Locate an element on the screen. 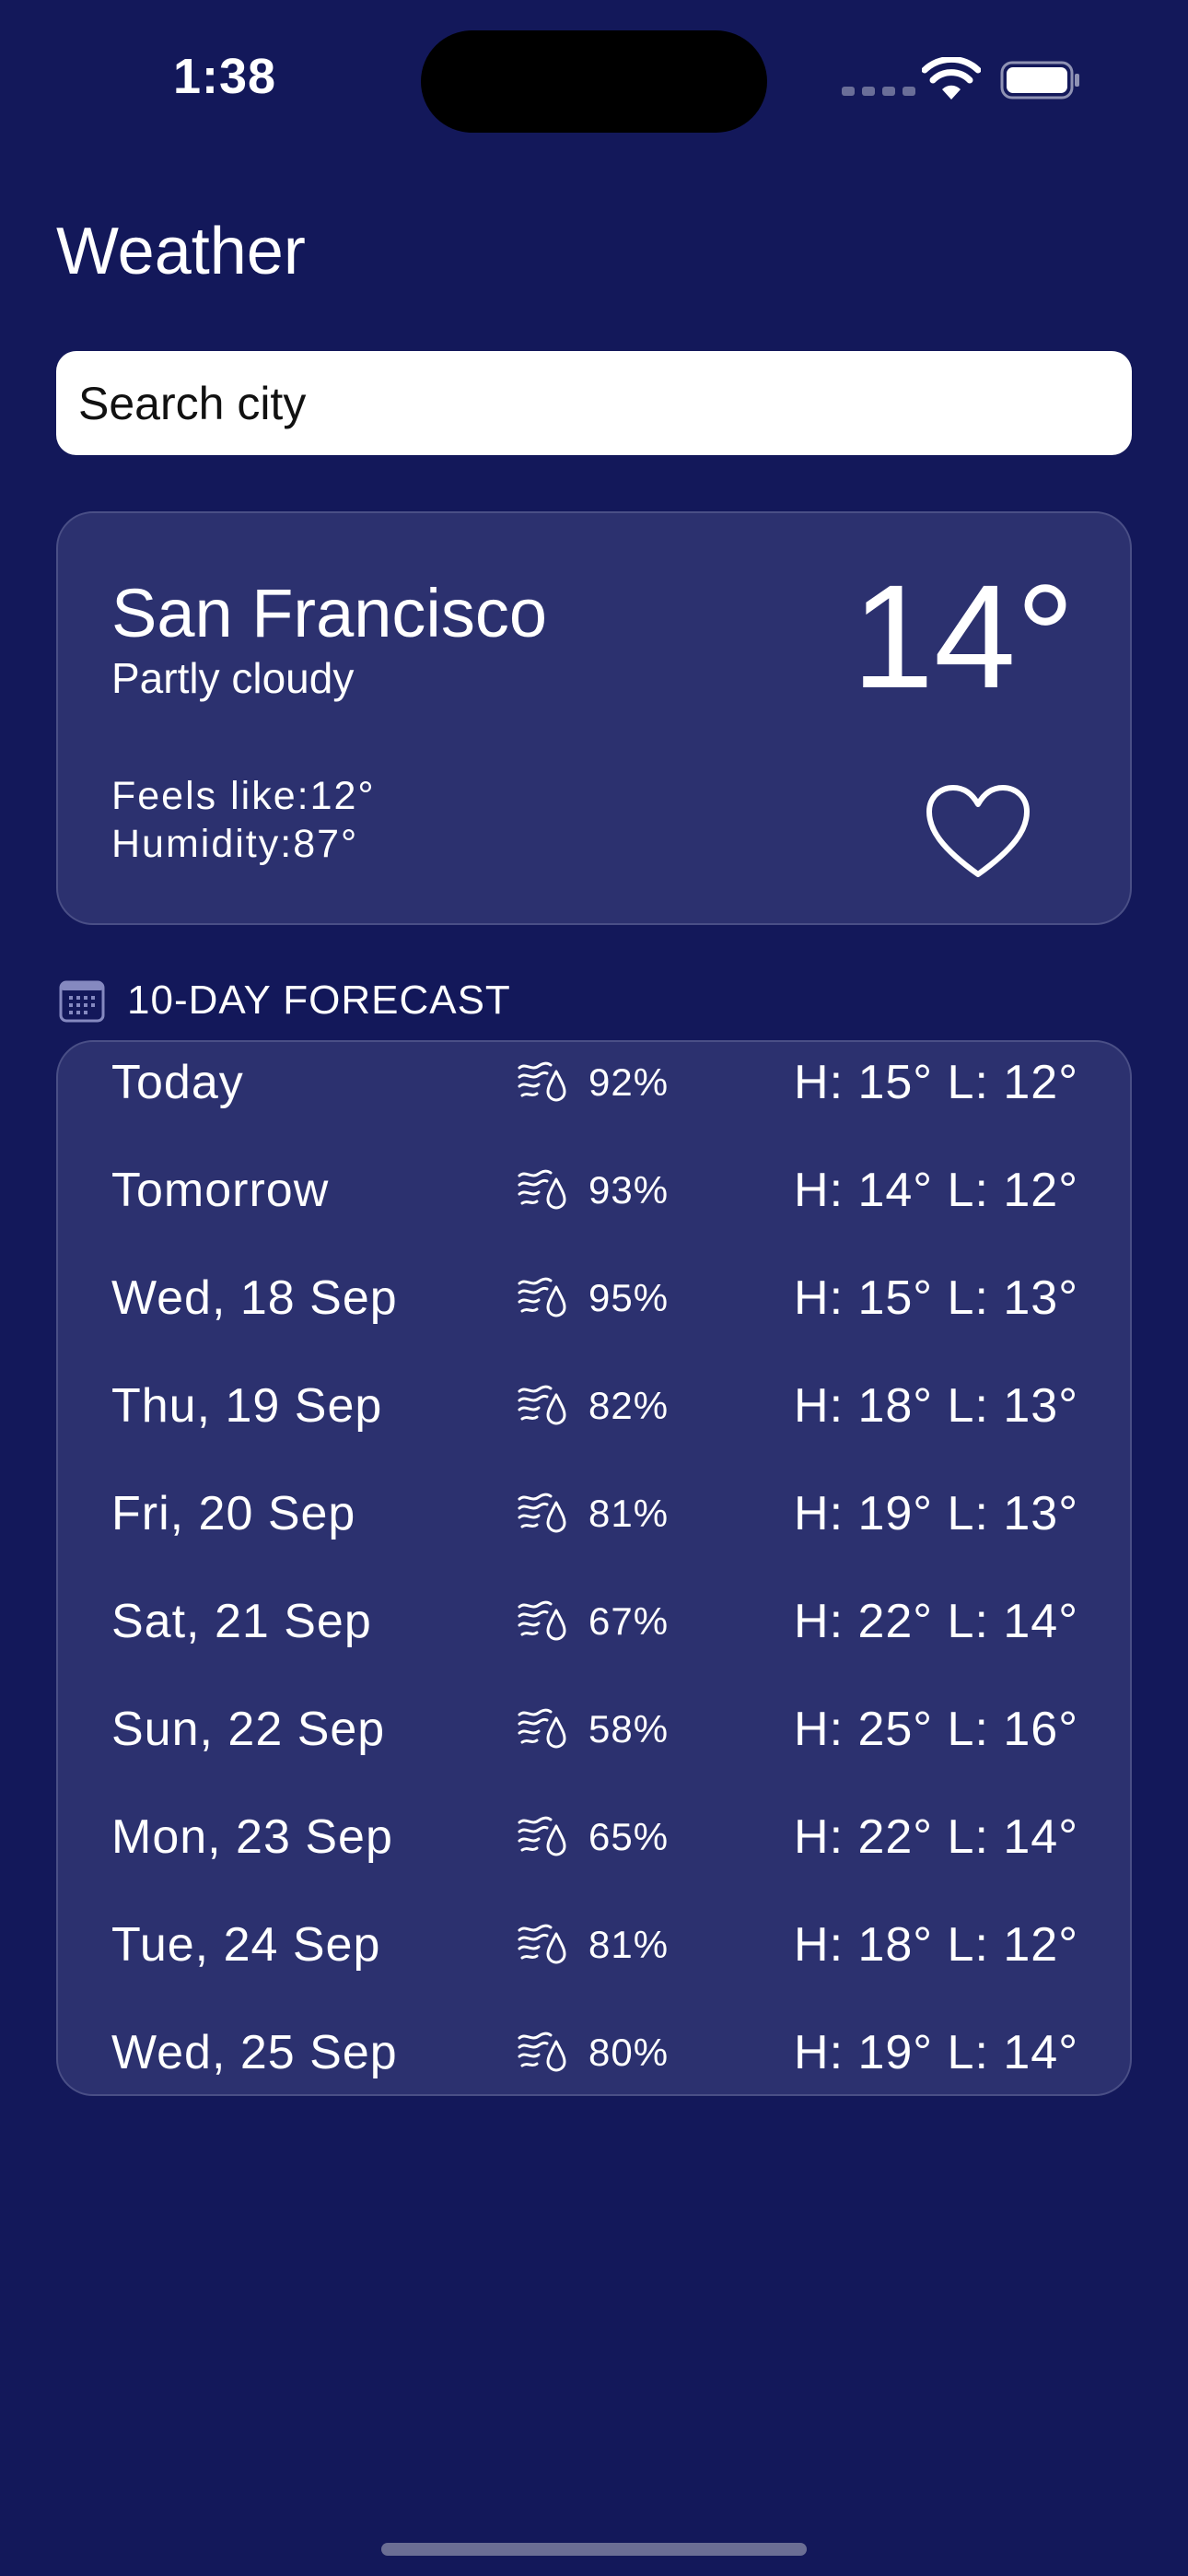 The image size is (1188, 2576). high-low-temps: H: 18° L: 13° is located at coordinates (936, 1406).